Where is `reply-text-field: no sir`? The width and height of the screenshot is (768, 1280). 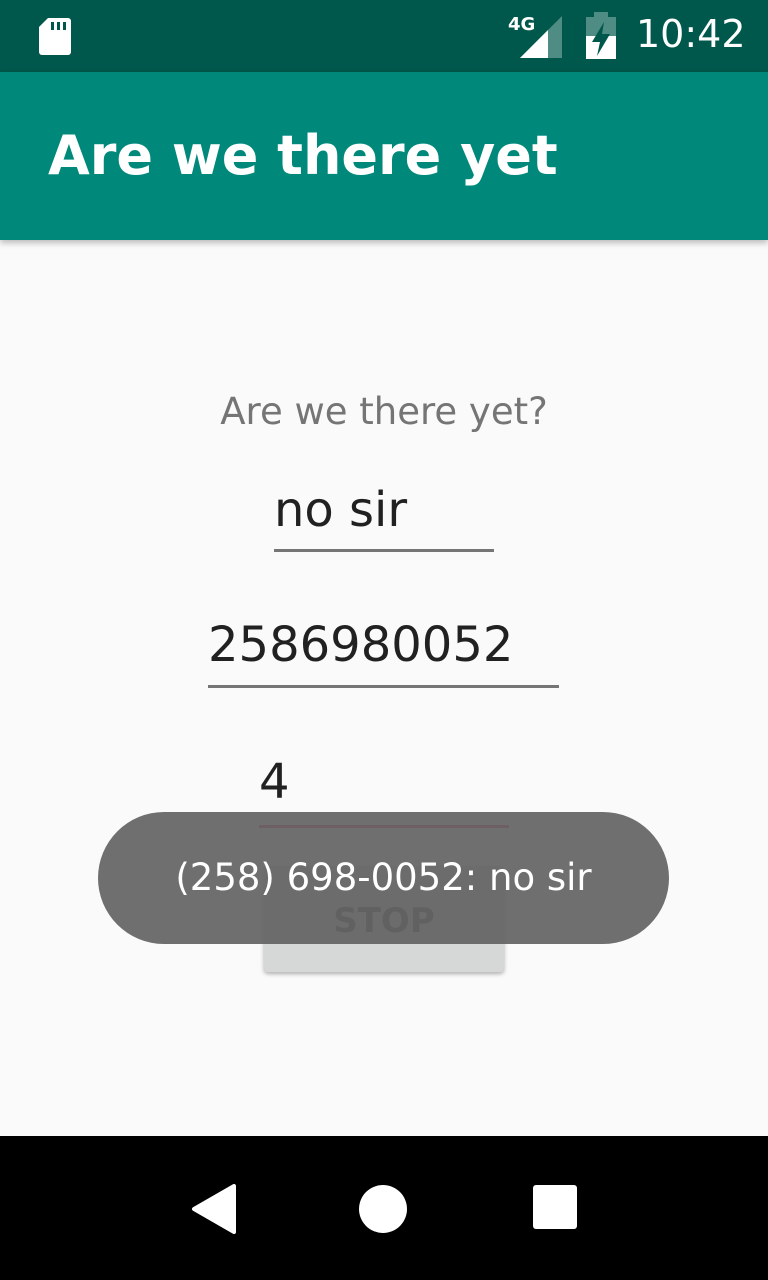 reply-text-field: no sir is located at coordinates (384, 516).